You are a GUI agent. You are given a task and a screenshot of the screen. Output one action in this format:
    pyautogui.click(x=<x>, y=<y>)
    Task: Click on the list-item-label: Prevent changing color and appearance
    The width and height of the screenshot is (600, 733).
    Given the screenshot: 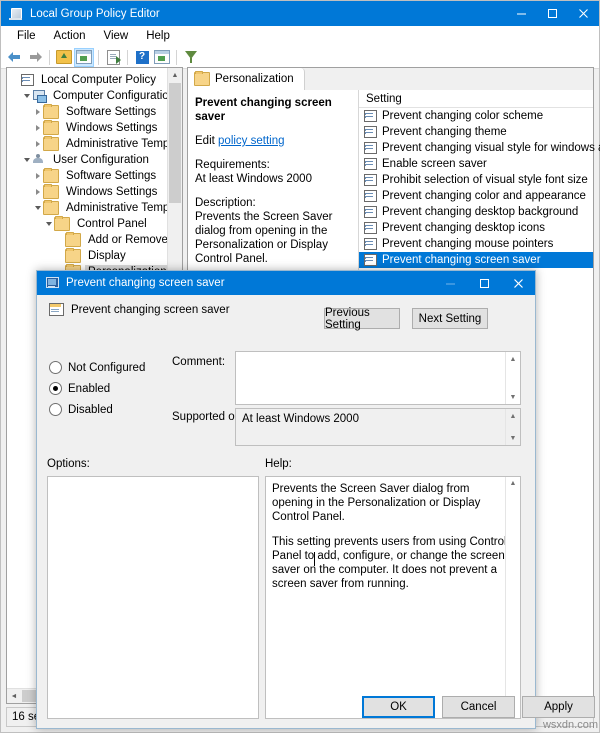 What is the action you would take?
    pyautogui.click(x=484, y=196)
    